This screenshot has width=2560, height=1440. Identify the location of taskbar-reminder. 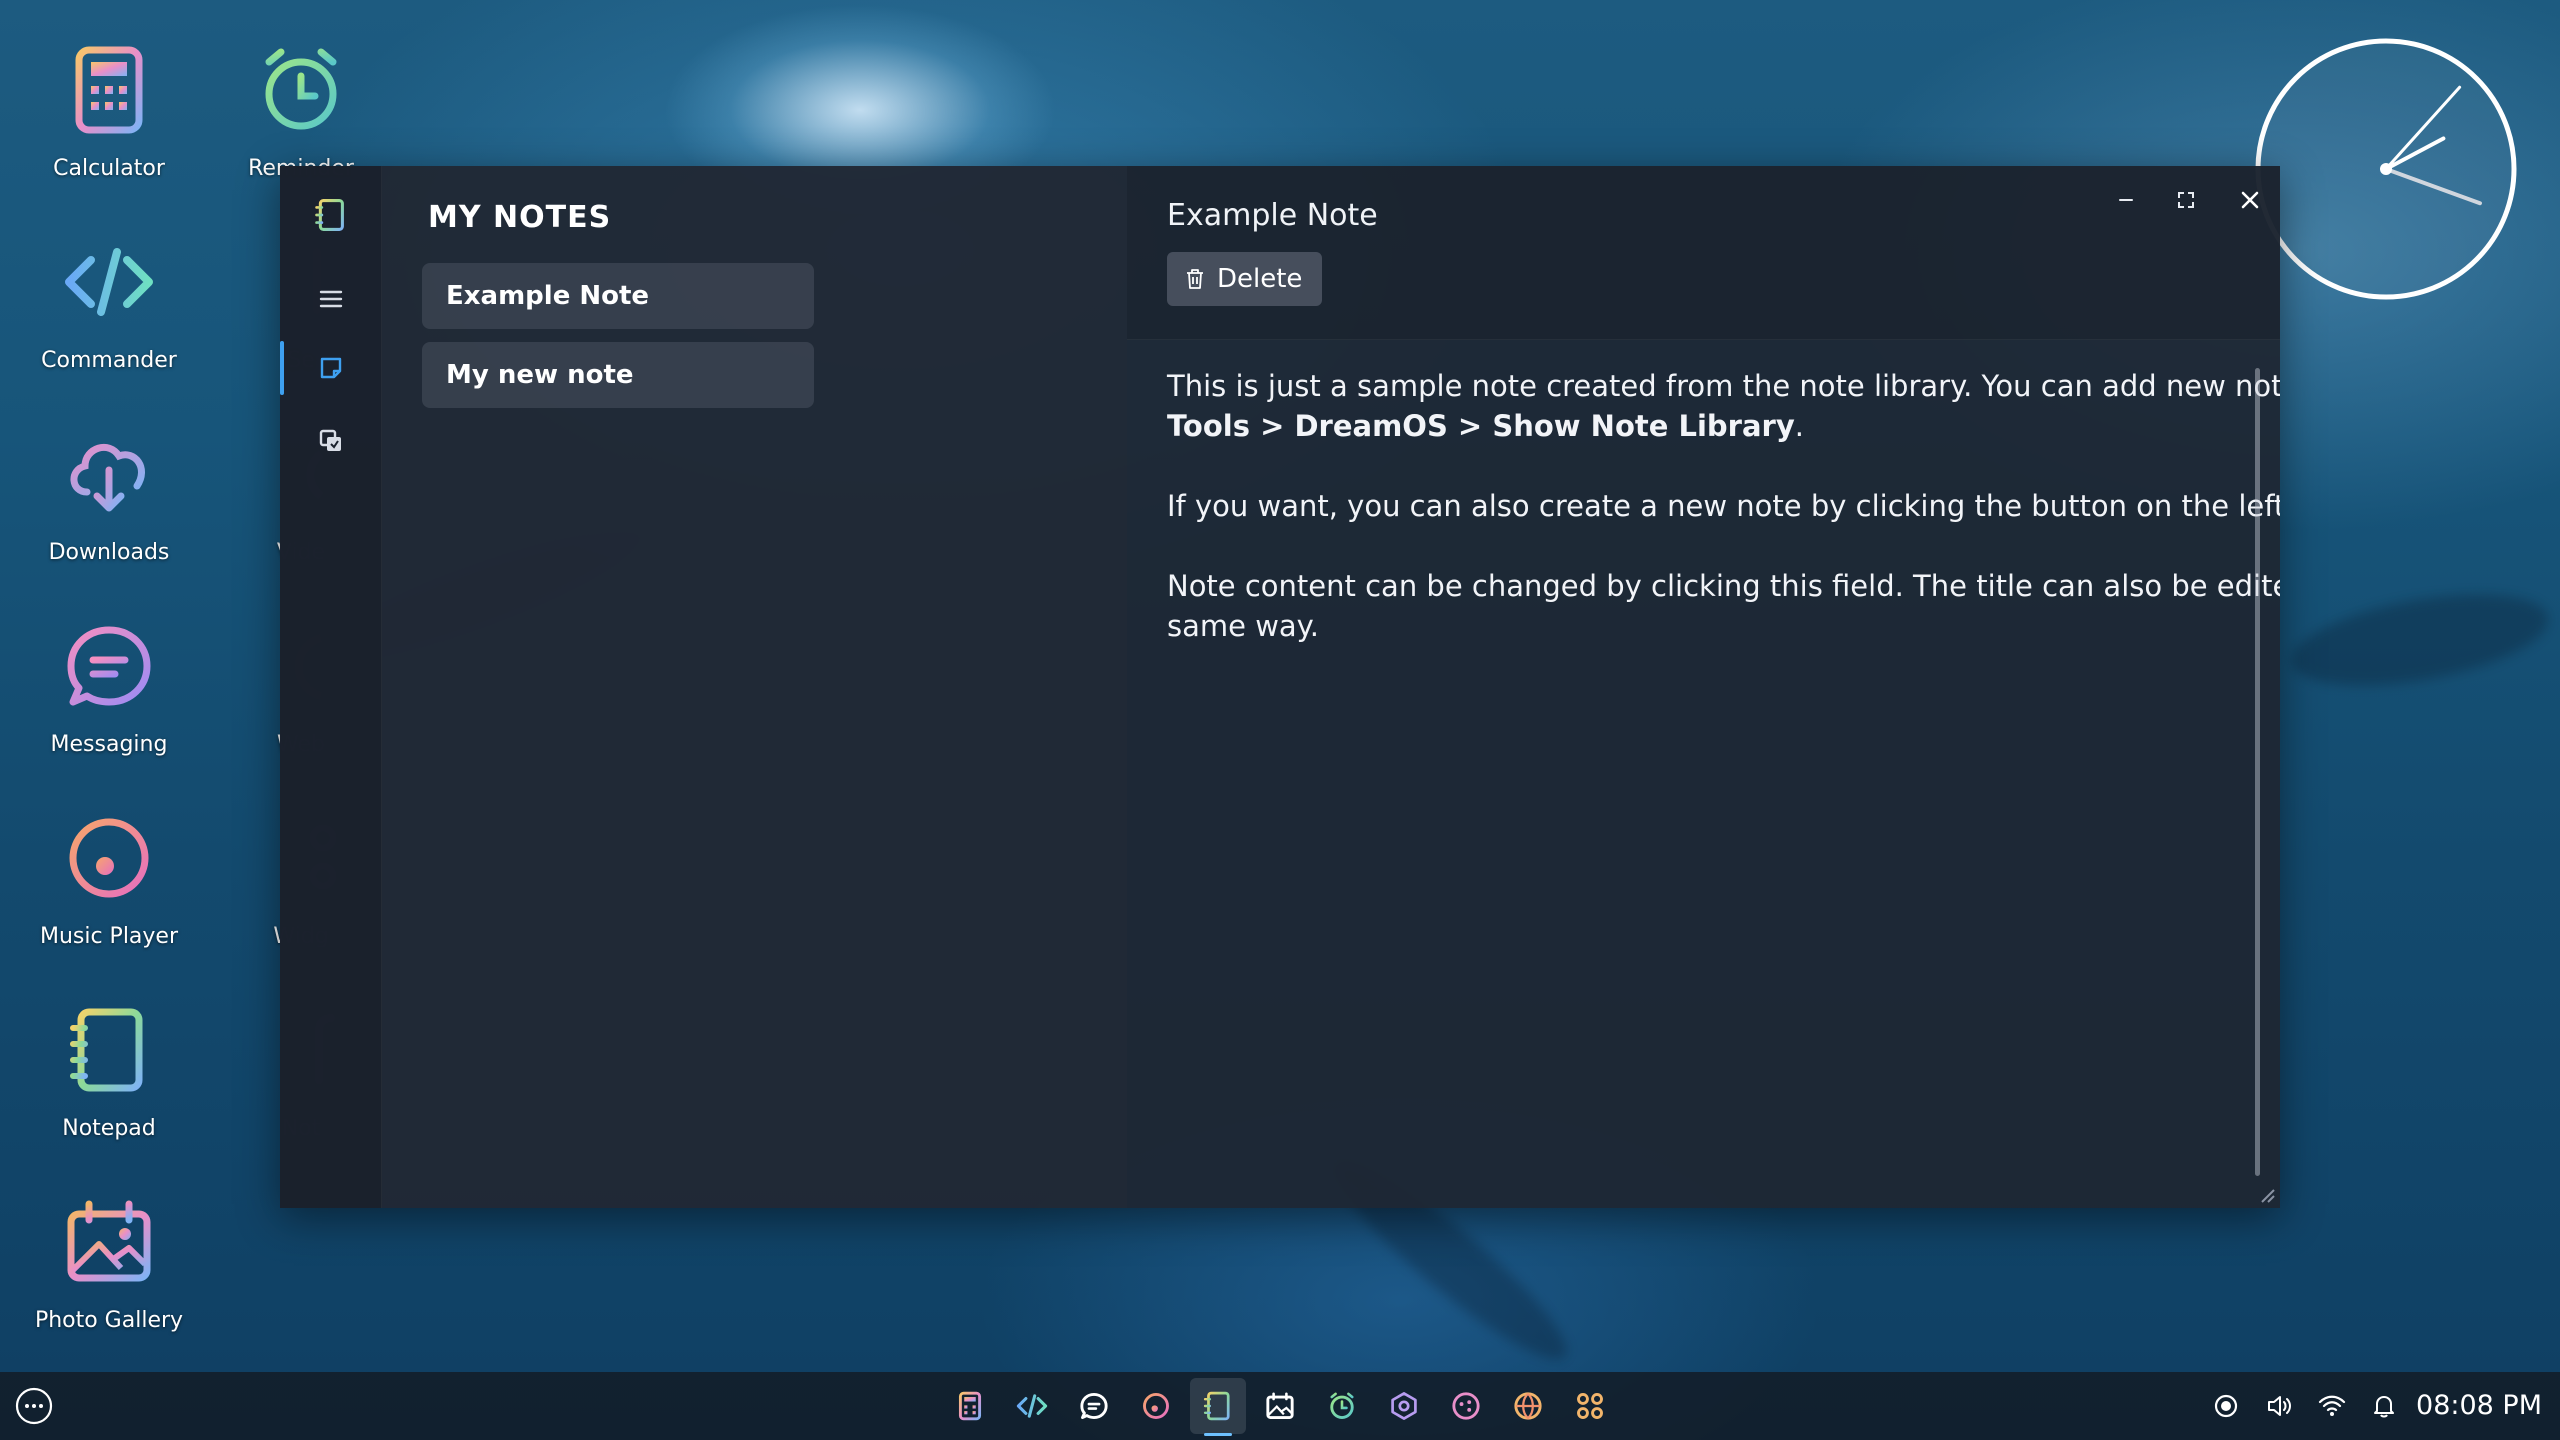
(1342, 1406).